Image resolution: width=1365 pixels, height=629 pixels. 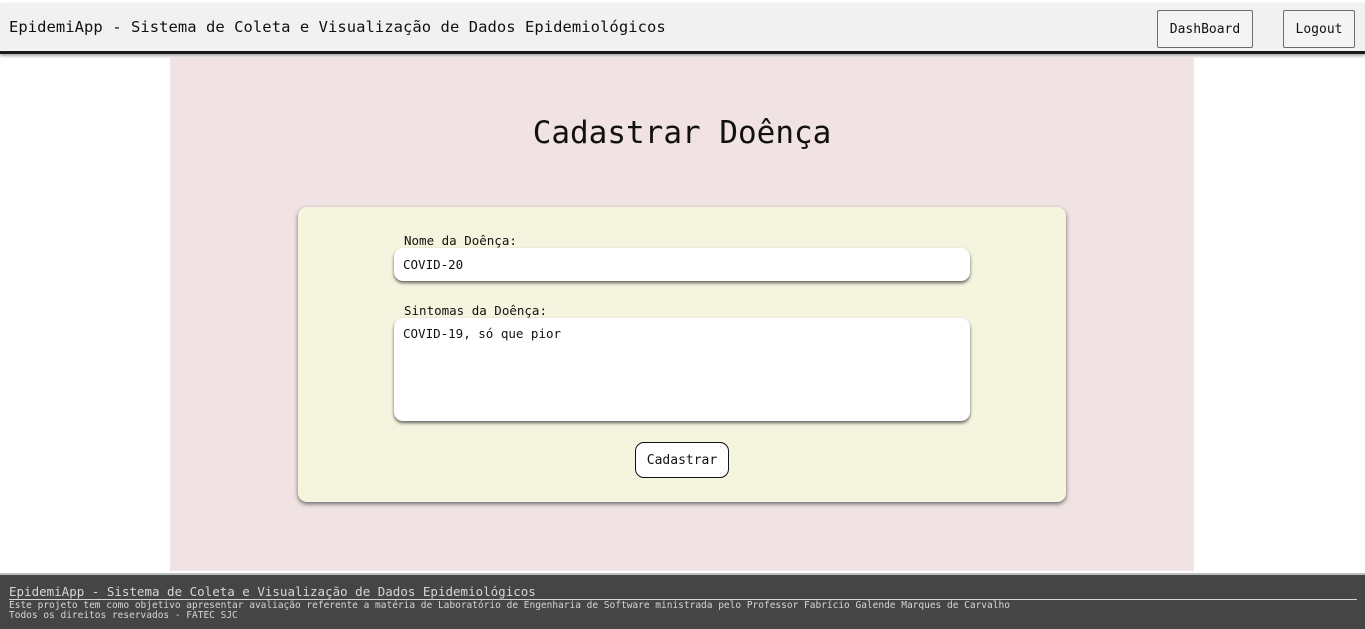 I want to click on logout-button: Logout, so click(x=1319, y=29).